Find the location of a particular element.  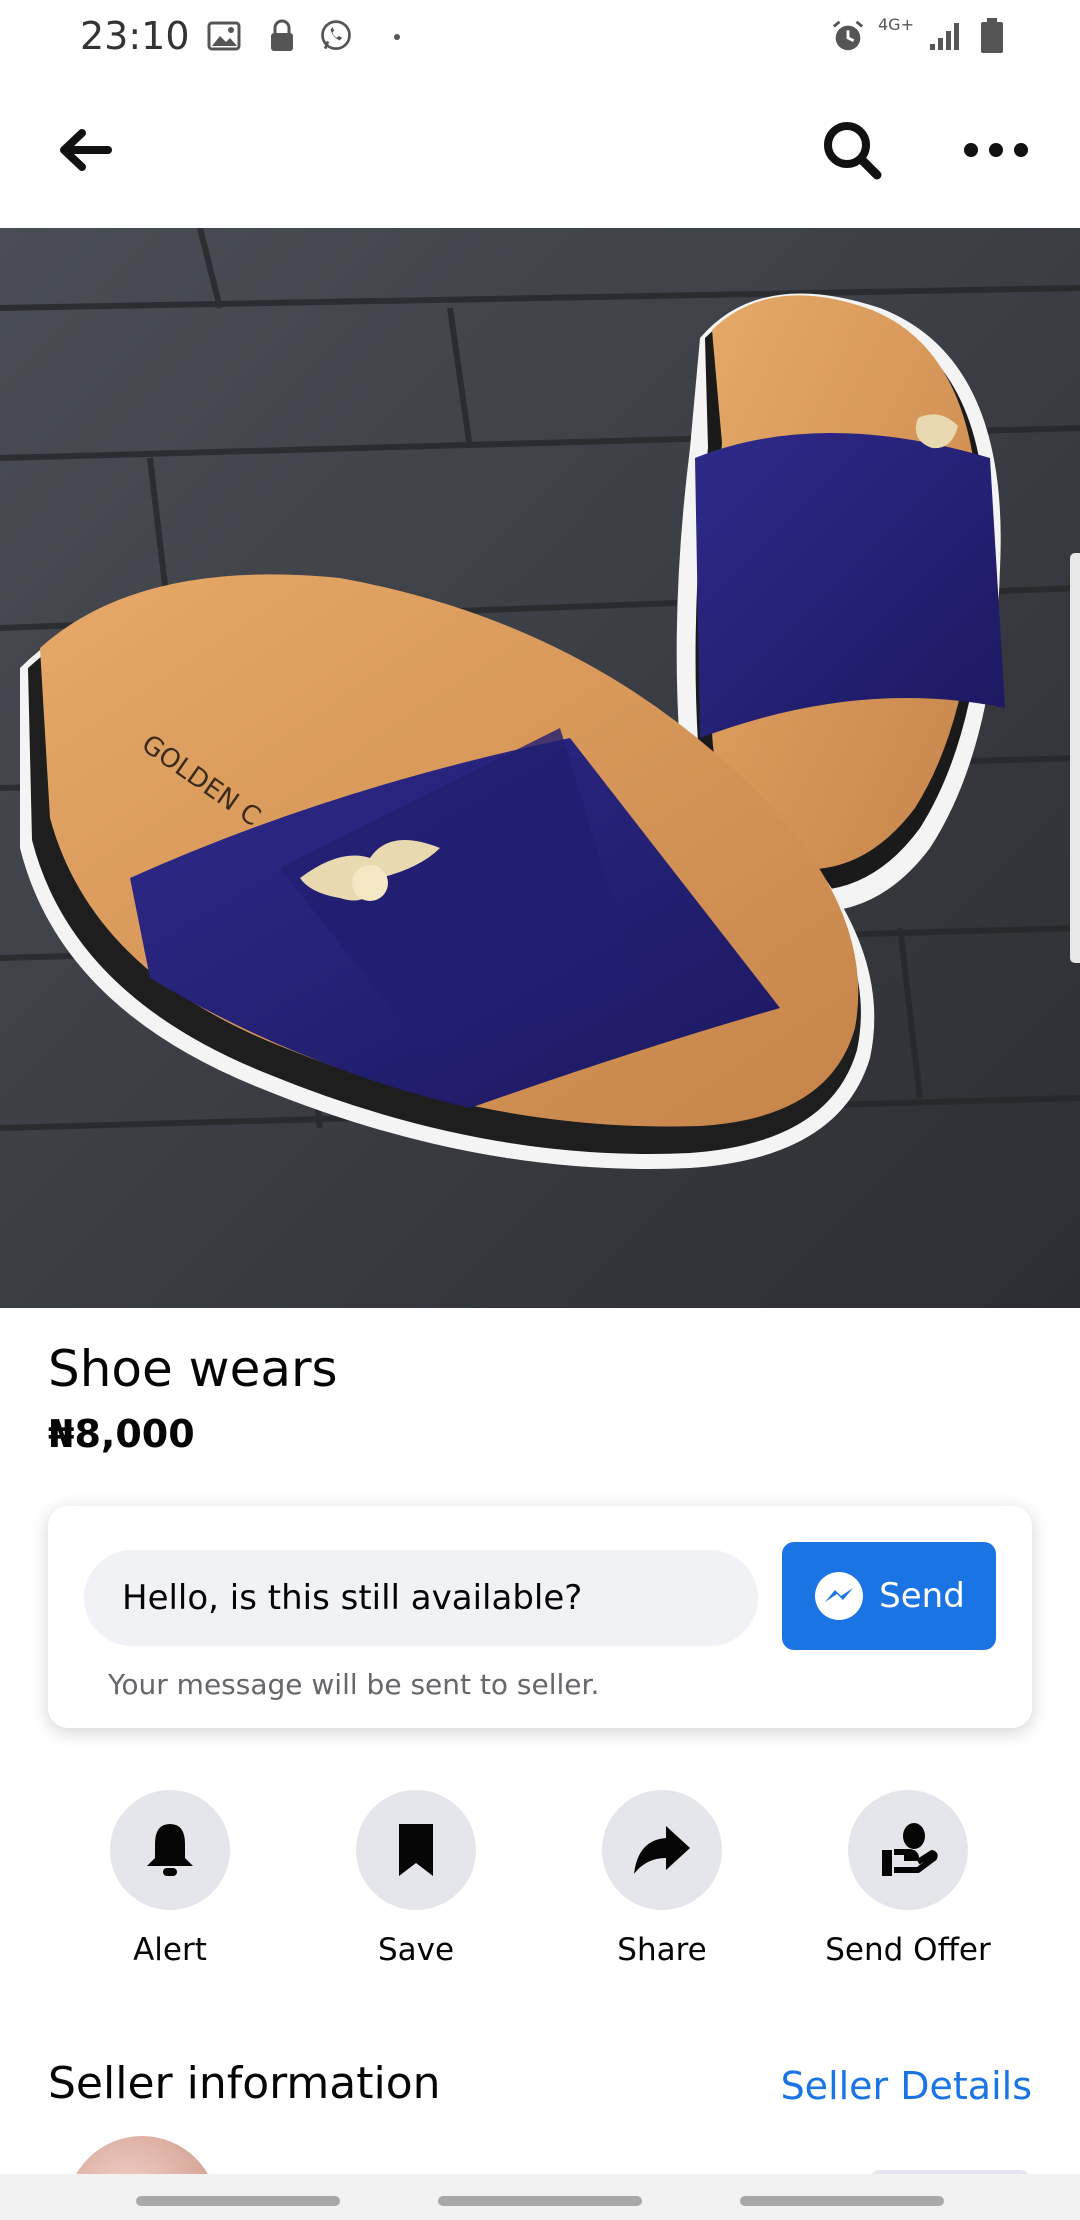

alert-button-circle is located at coordinates (170, 1850).